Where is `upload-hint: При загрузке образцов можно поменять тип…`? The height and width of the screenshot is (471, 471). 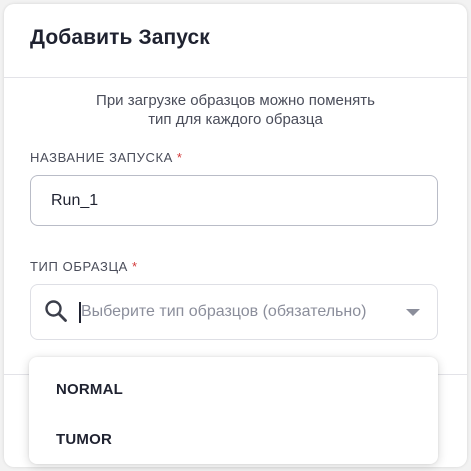 upload-hint: При загрузке образцов можно поменять тип… is located at coordinates (235, 110).